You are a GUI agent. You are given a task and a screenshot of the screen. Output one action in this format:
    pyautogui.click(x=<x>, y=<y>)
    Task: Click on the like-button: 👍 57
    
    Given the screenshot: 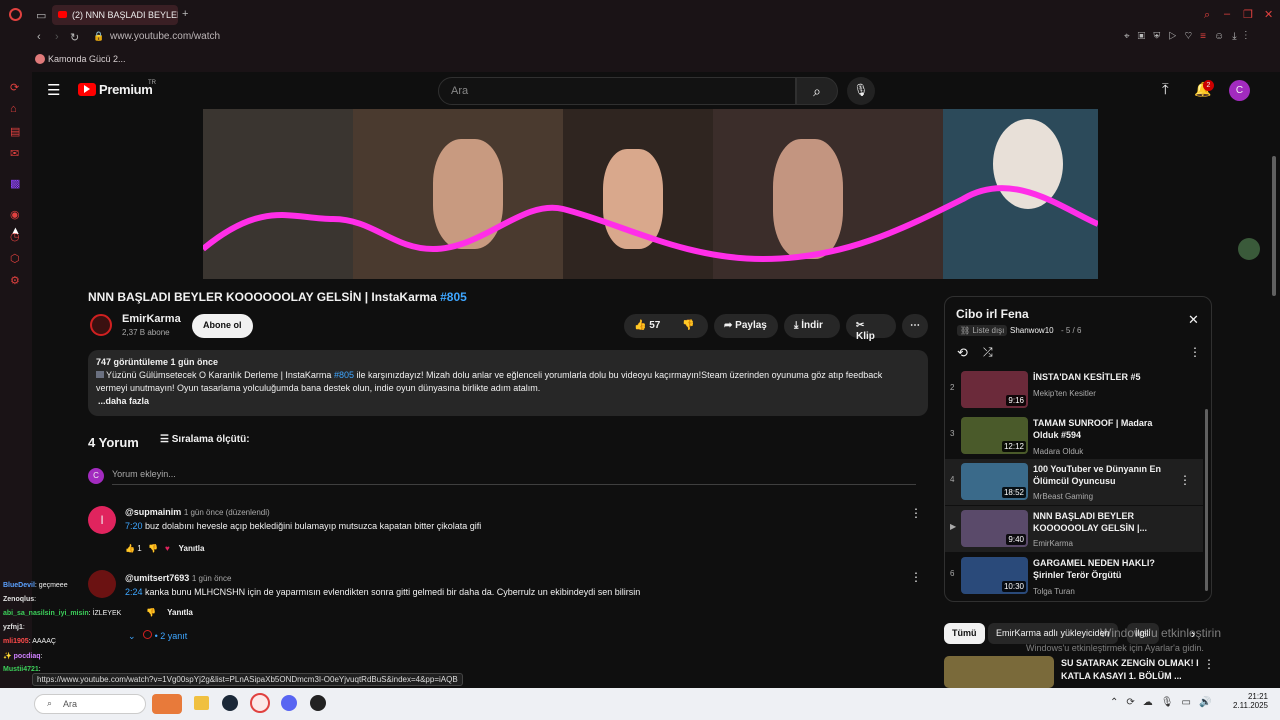 What is the action you would take?
    pyautogui.click(x=647, y=325)
    